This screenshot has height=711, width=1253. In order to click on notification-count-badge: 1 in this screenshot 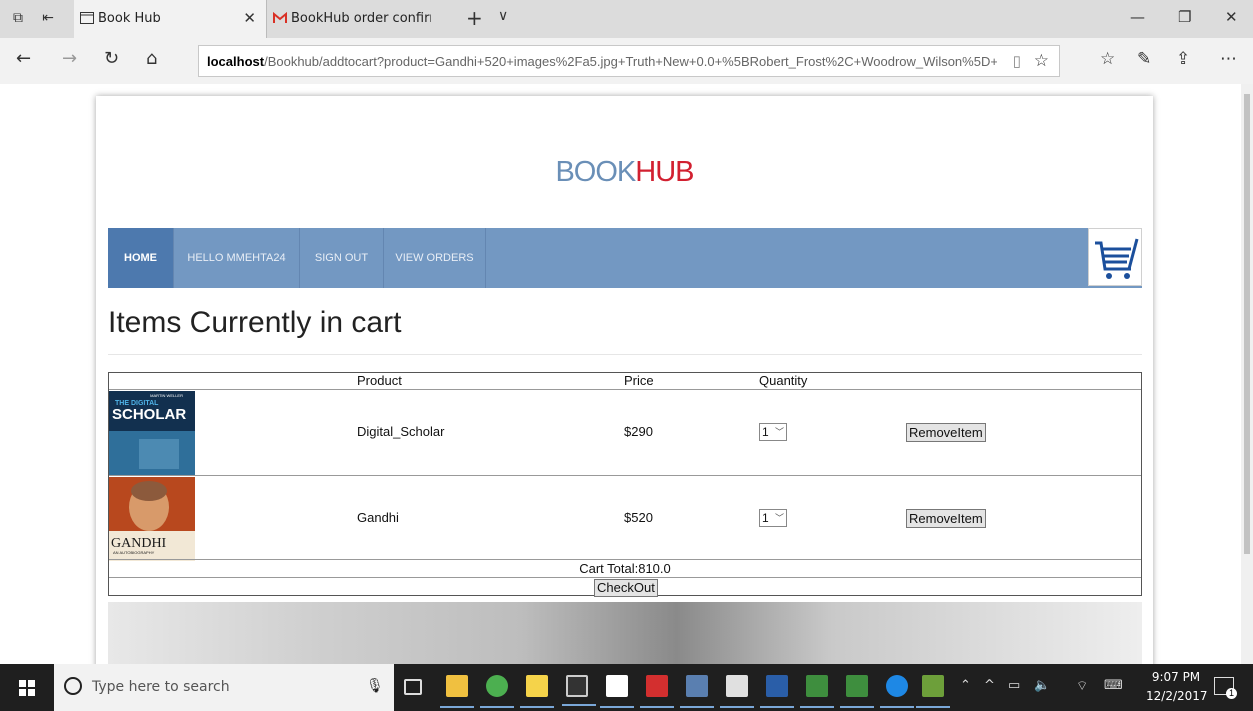, I will do `click(1231, 693)`.